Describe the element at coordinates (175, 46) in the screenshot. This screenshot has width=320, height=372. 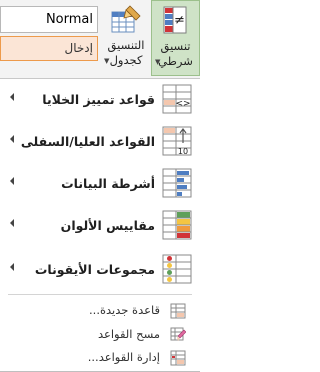
I see `conditional-formatting-label-line1: تنسيق` at that location.